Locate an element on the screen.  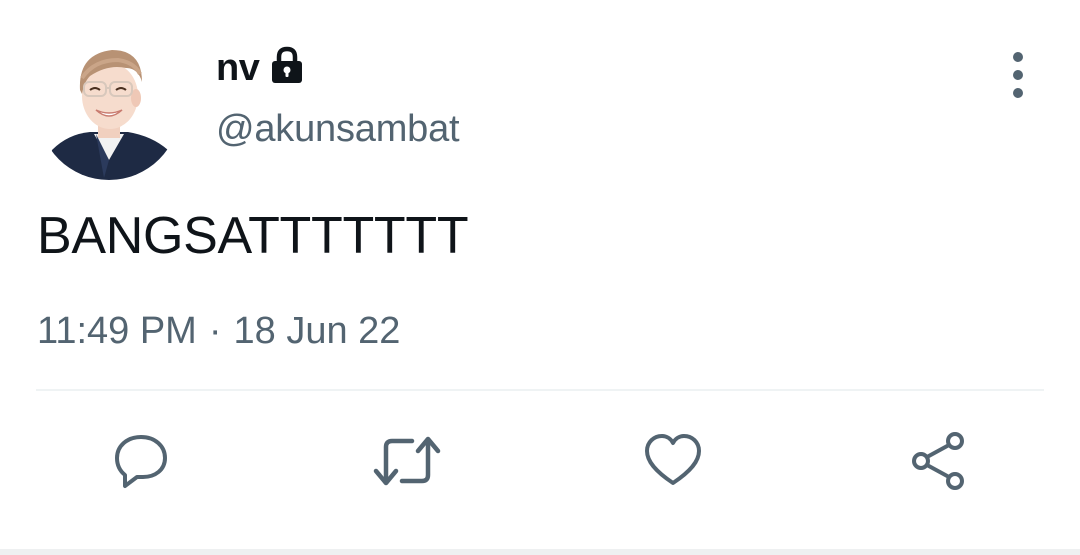
retweet-icon is located at coordinates (407, 461).